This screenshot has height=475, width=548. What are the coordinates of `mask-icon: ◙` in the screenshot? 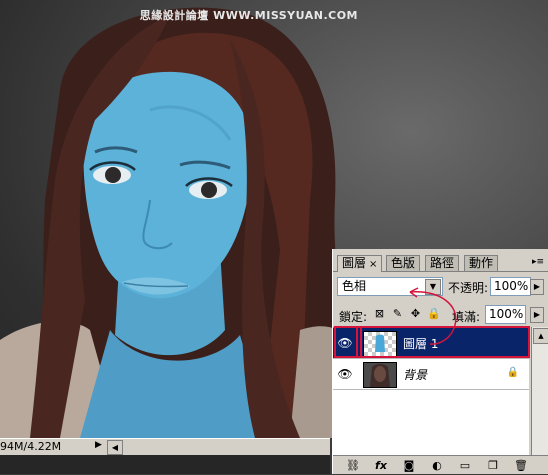 It's located at (409, 466).